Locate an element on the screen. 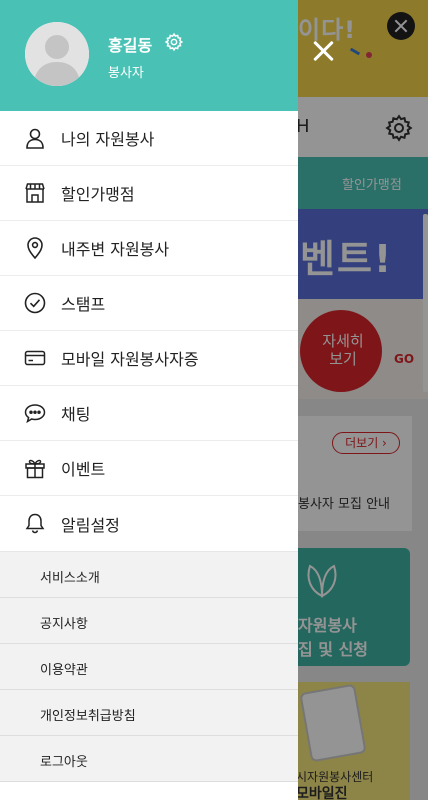 The width and height of the screenshot is (428, 800). submenu-item-label: 로그아웃 is located at coordinates (64, 762).